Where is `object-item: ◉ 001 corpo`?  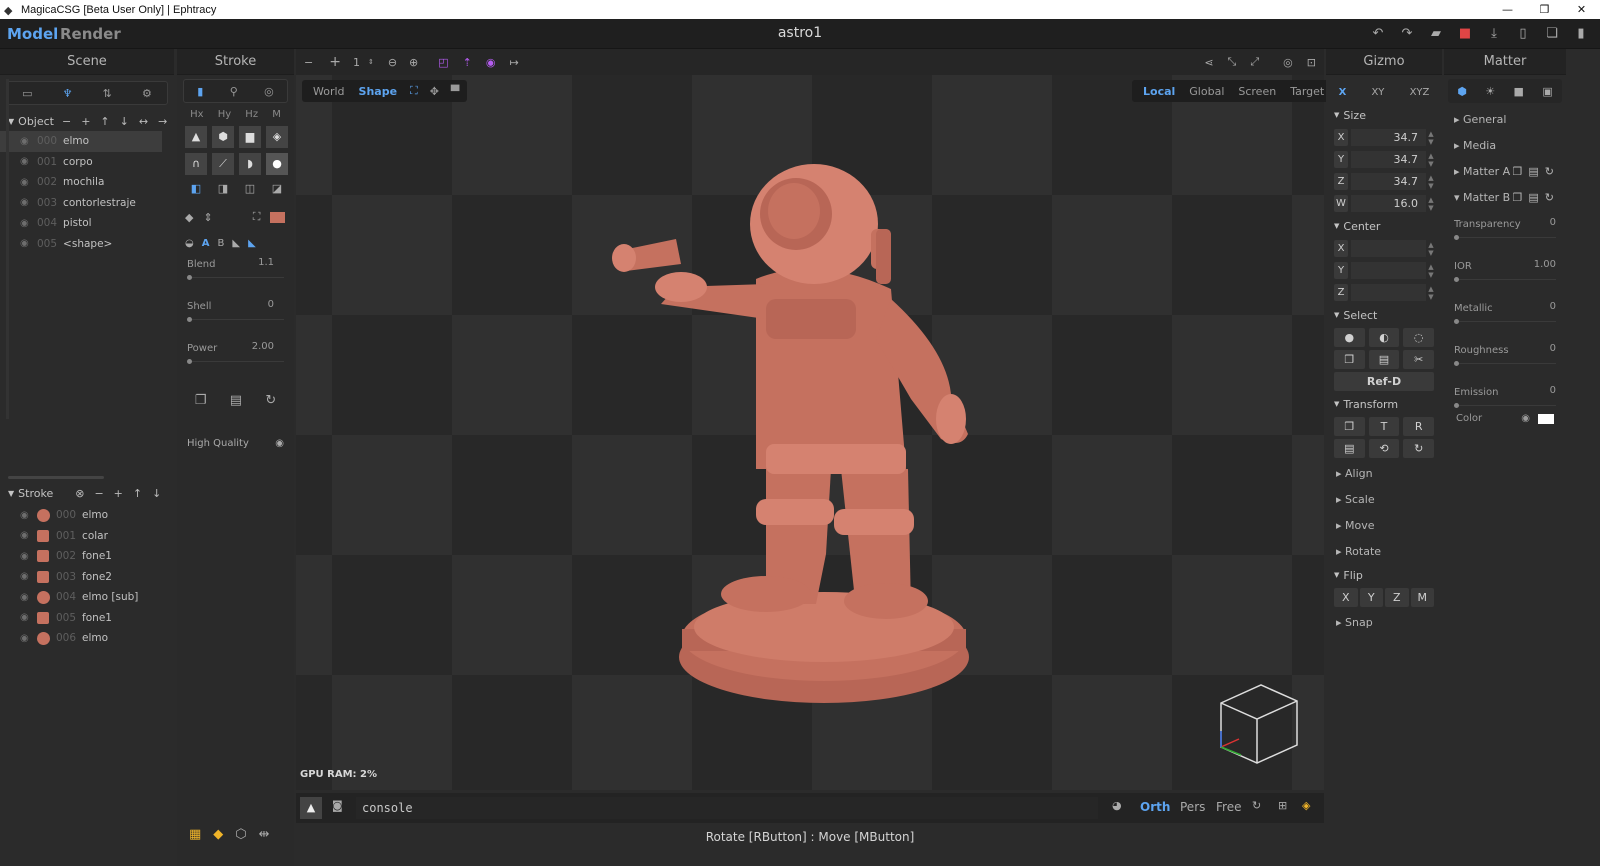 object-item: ◉ 001 corpo is located at coordinates (81, 162).